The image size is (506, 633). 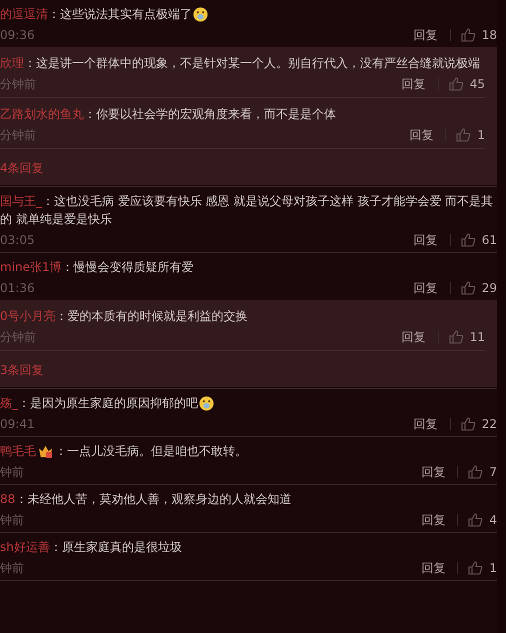 What do you see at coordinates (478, 35) in the screenshot?
I see `like-button: 18` at bounding box center [478, 35].